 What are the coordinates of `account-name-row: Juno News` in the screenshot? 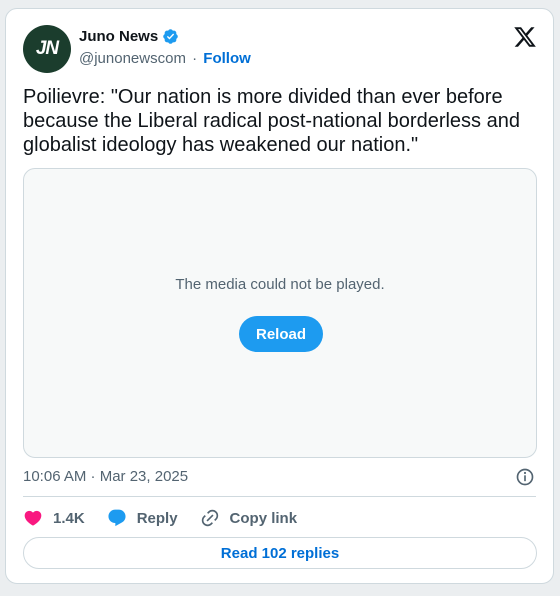 It's located at (129, 36).